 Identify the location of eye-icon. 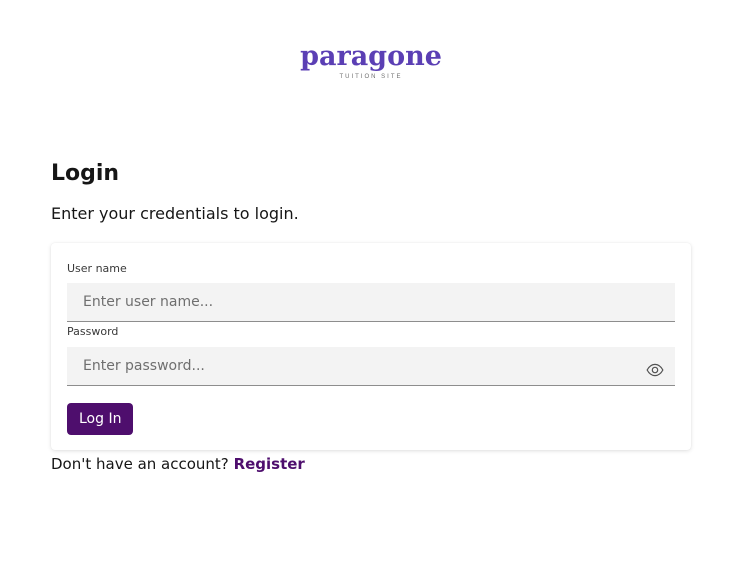
(655, 370).